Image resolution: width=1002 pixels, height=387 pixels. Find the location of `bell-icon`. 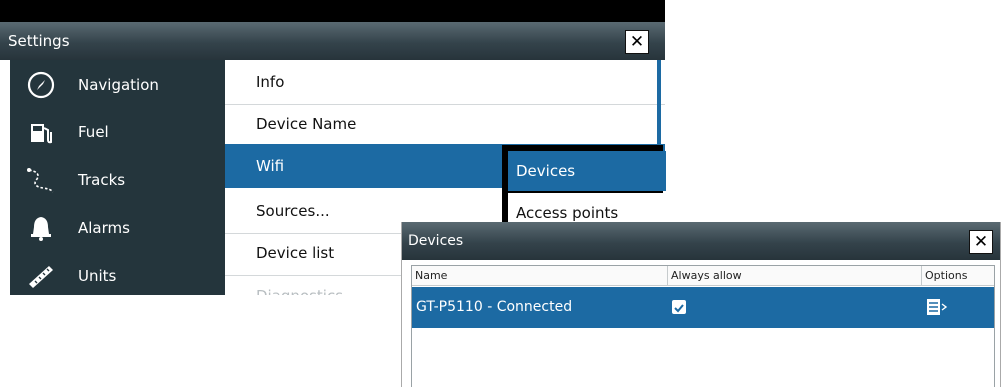

bell-icon is located at coordinates (41, 229).